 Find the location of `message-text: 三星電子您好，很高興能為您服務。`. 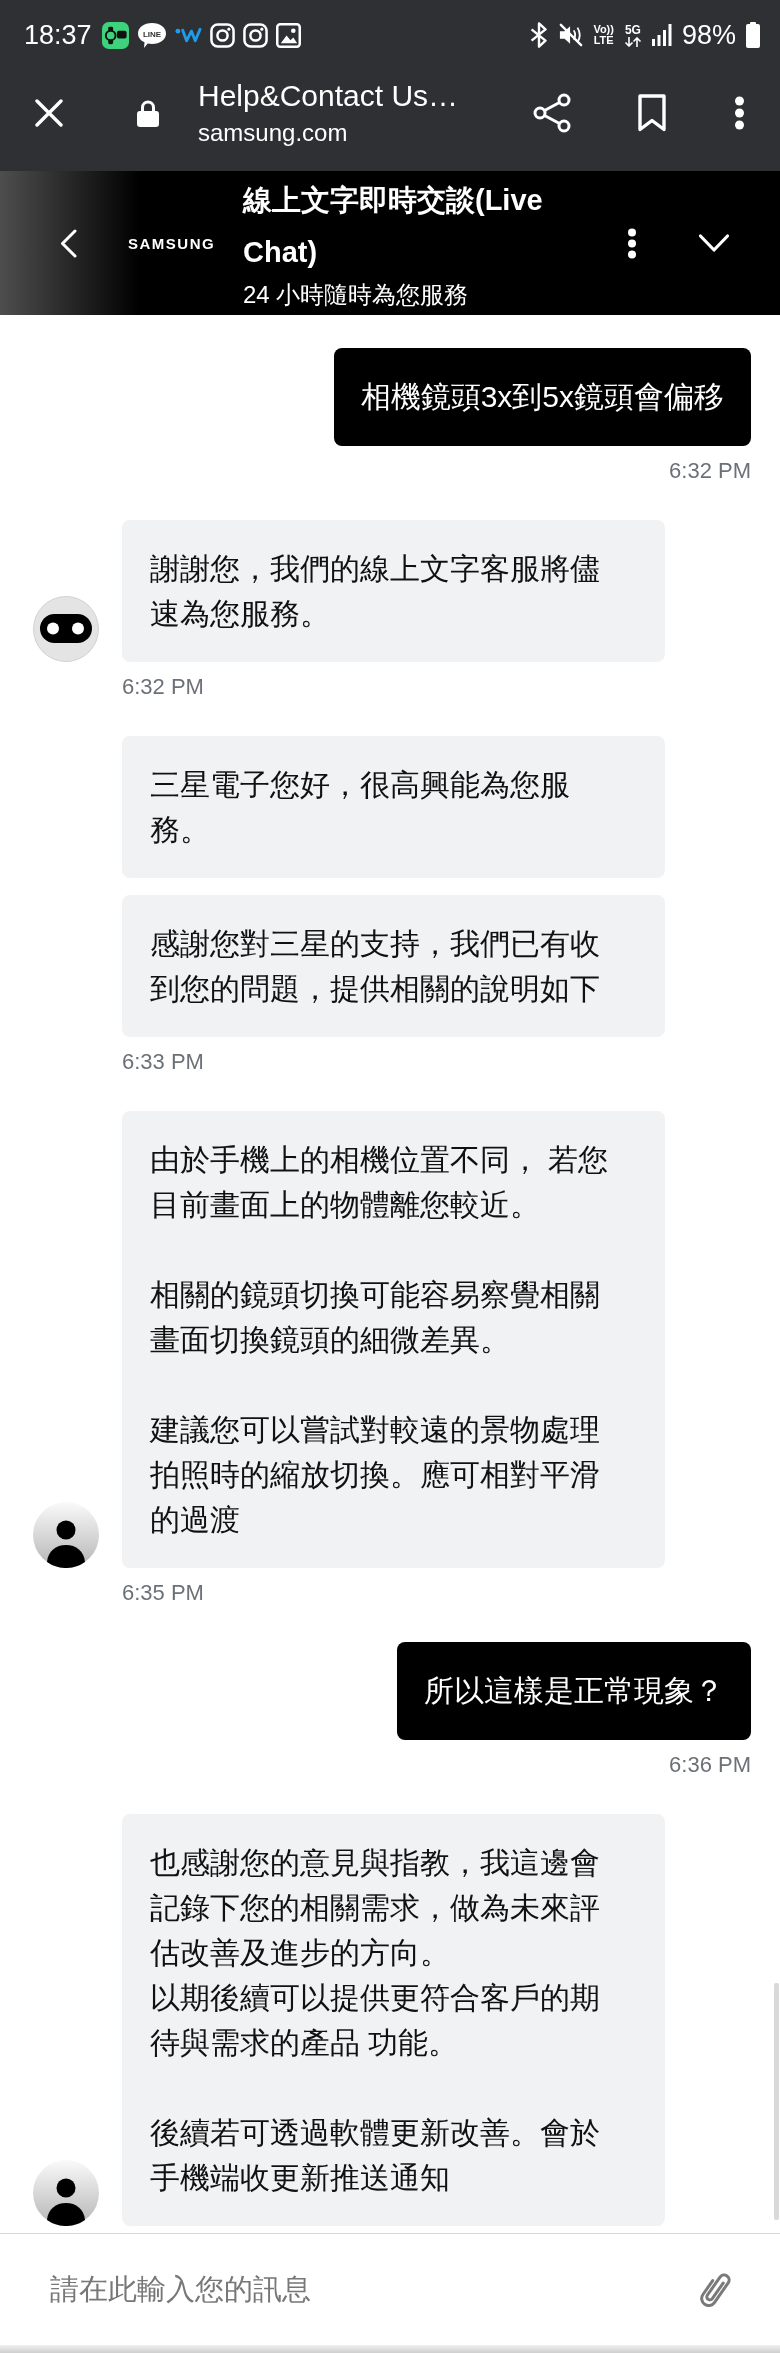

message-text: 三星電子您好，很高興能為您服務。 is located at coordinates (360, 807).